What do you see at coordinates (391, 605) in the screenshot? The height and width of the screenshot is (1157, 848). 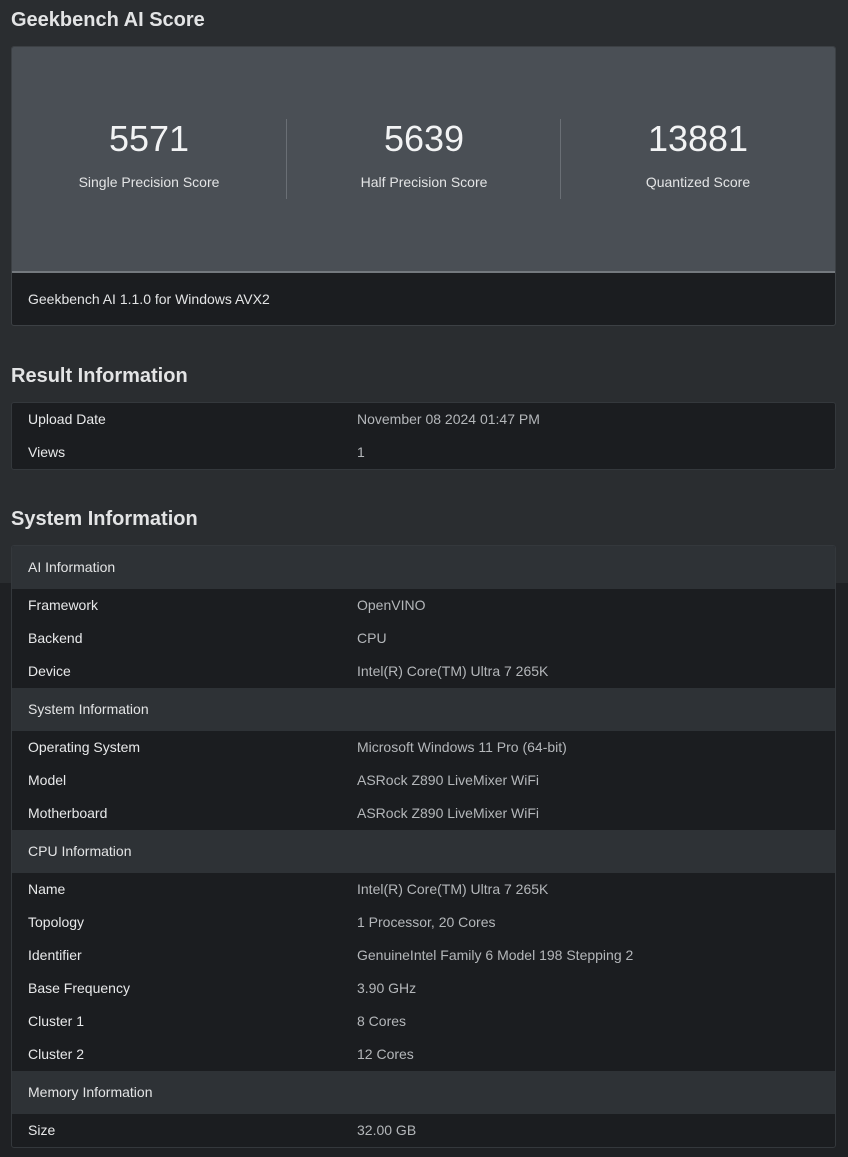 I see `row-value: OpenVINO` at bounding box center [391, 605].